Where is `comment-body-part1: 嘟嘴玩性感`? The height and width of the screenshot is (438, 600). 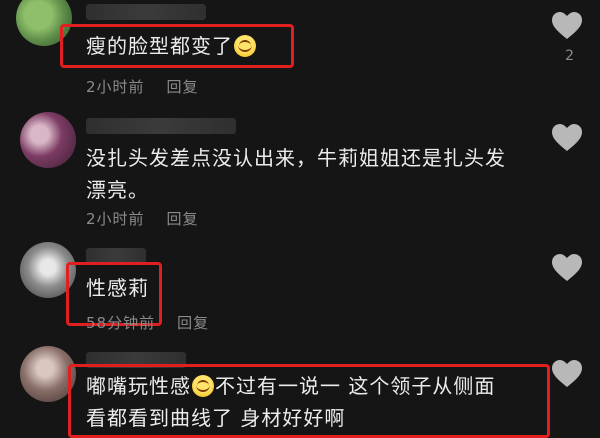
comment-body-part1: 嘟嘴玩性感 is located at coordinates (138, 386).